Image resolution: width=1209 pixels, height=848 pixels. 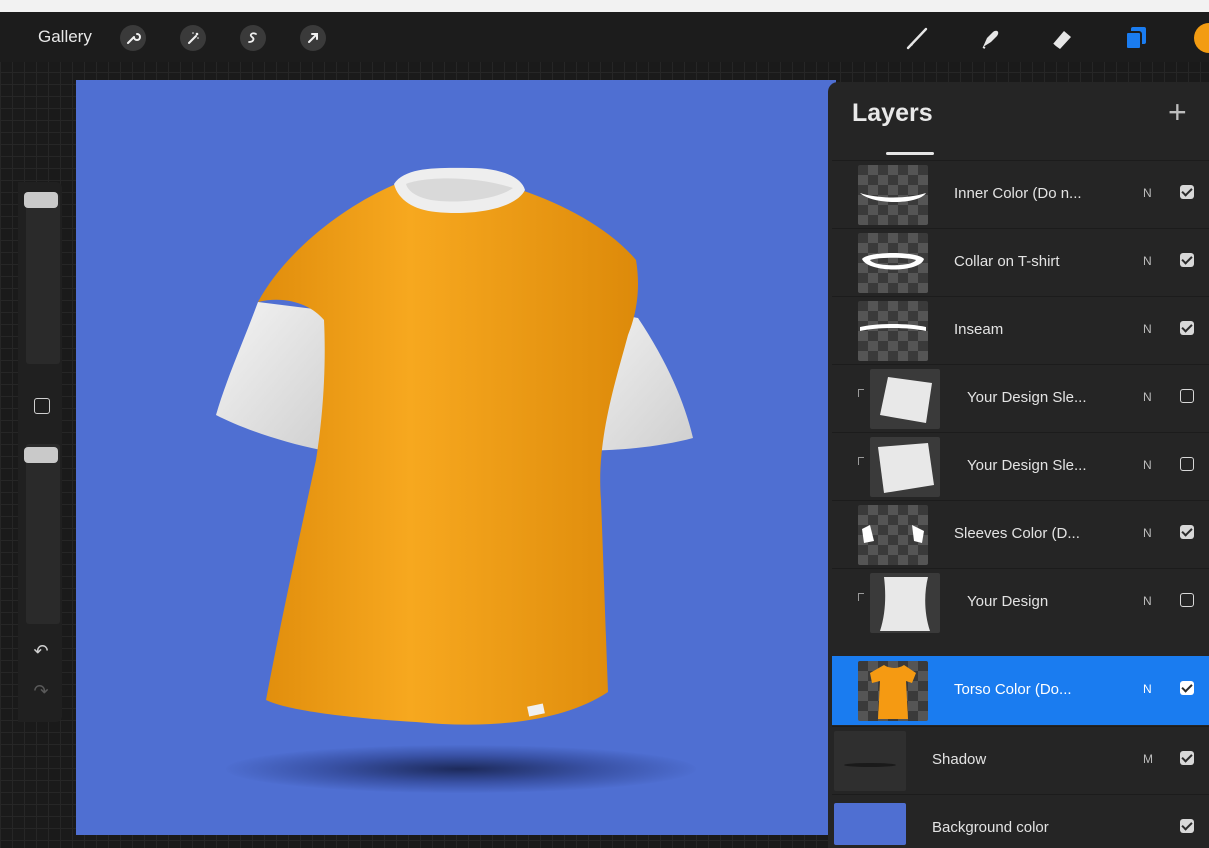 I want to click on layer-thumb-sliver, so click(x=910, y=153).